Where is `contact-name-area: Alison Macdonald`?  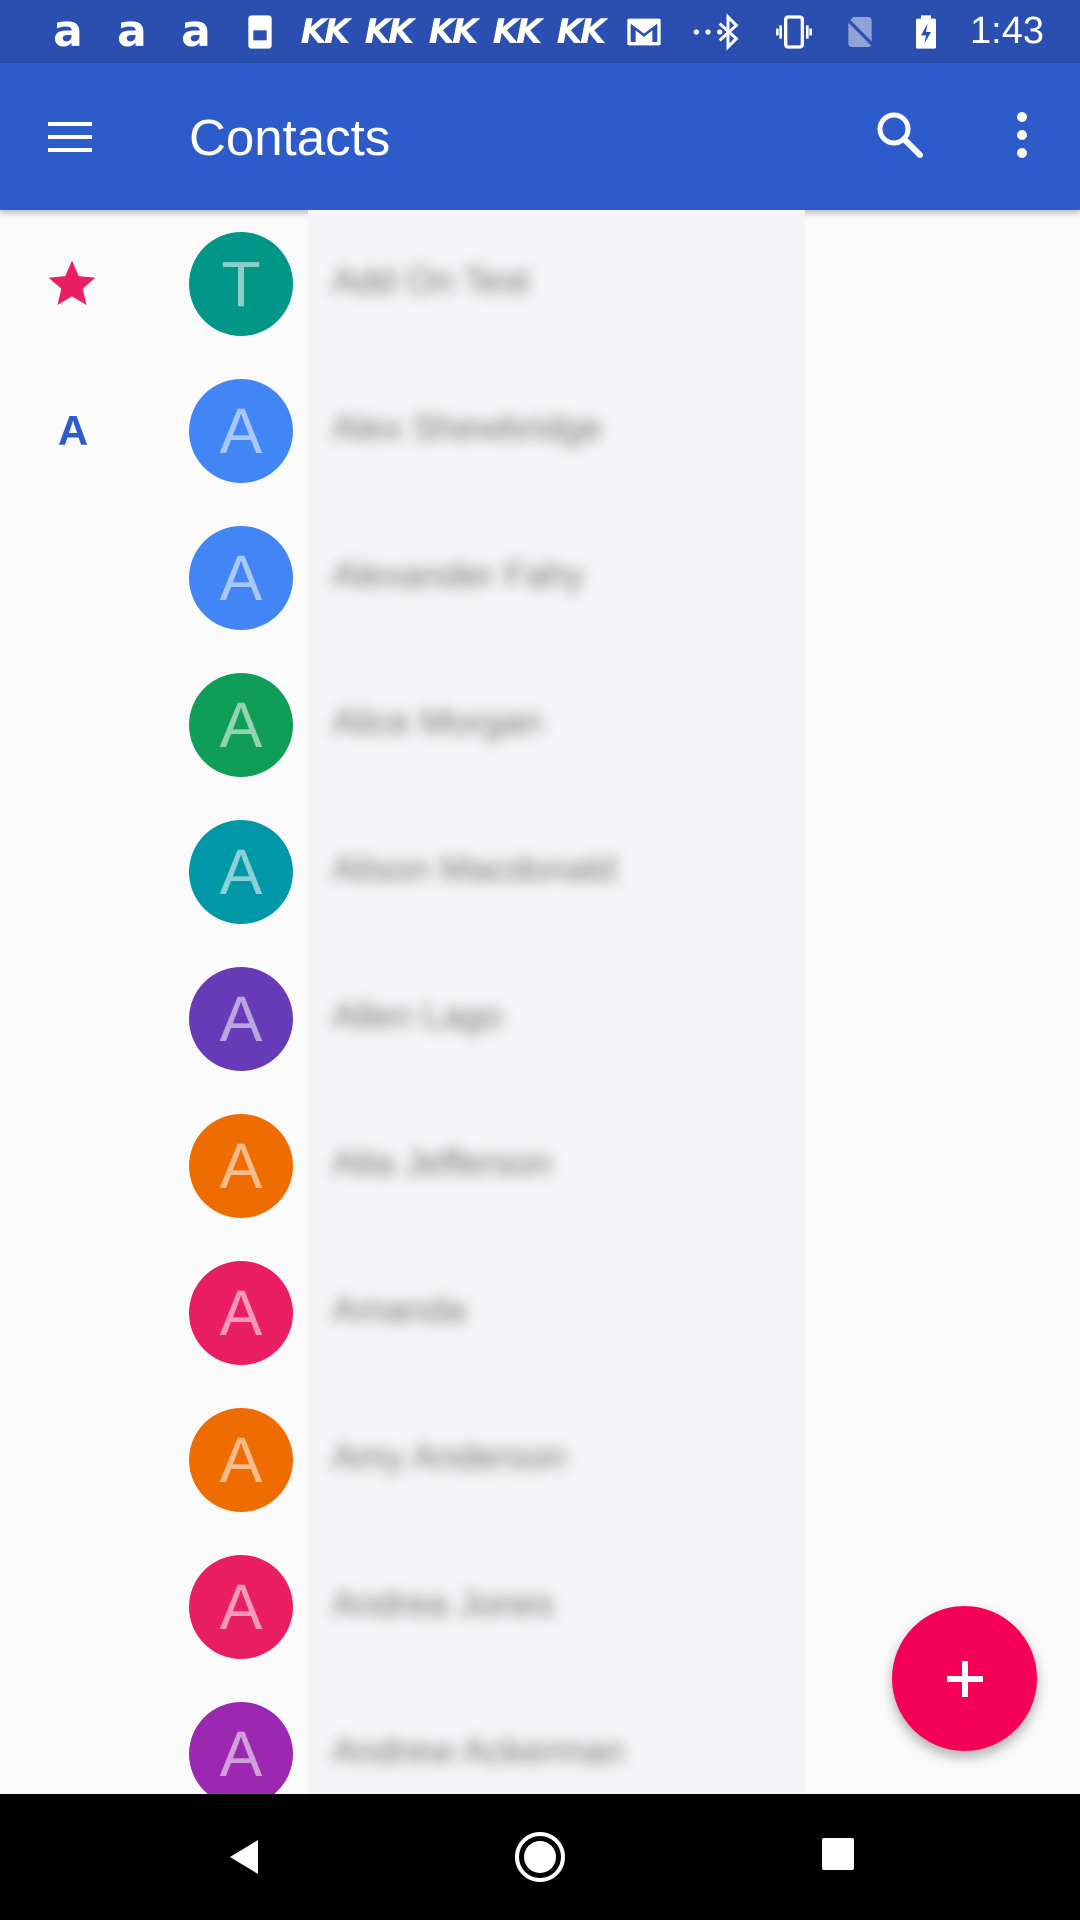 contact-name-area: Alison Macdonald is located at coordinates (556, 871).